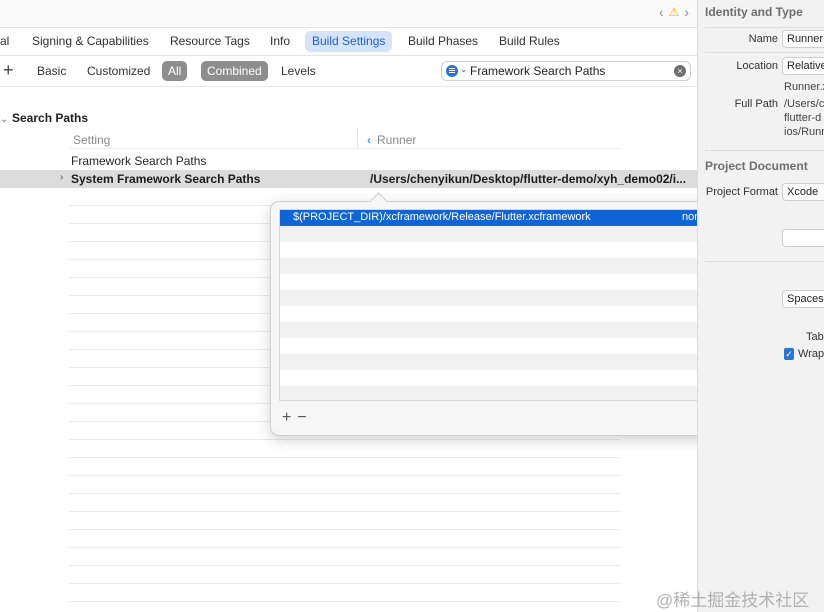 The width and height of the screenshot is (824, 612). What do you see at coordinates (815, 337) in the screenshot?
I see `tab-width-label: Tab` at bounding box center [815, 337].